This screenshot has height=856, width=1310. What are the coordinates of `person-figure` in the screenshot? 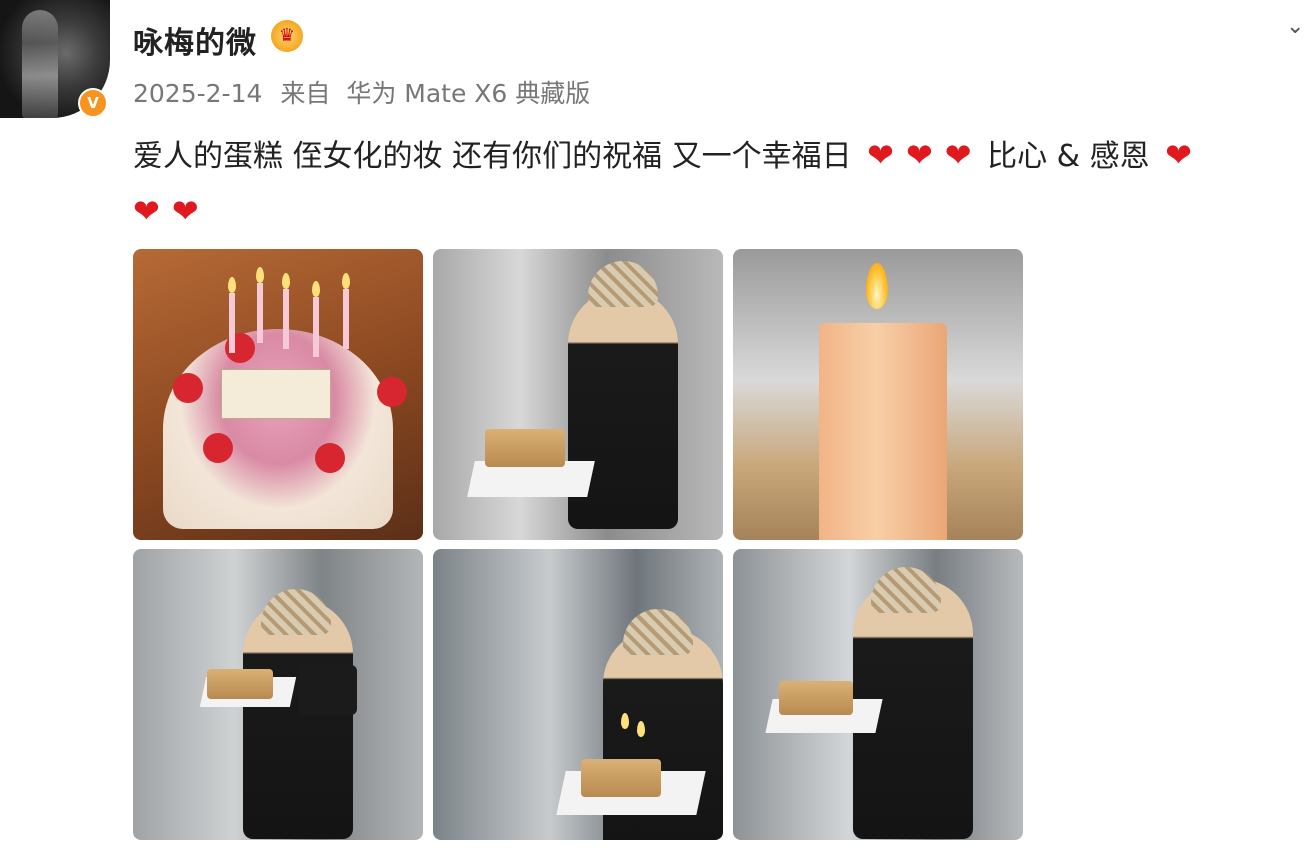 It's located at (298, 719).